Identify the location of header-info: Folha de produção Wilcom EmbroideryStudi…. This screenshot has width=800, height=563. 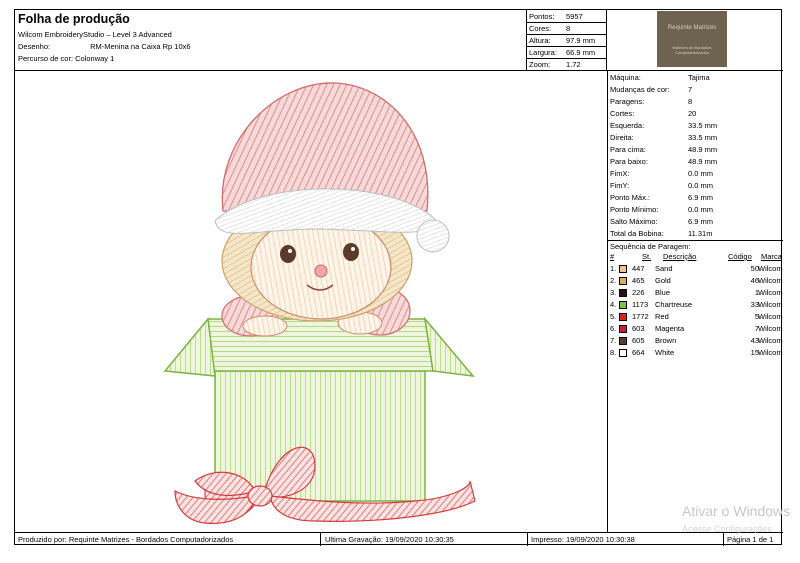
(271, 40).